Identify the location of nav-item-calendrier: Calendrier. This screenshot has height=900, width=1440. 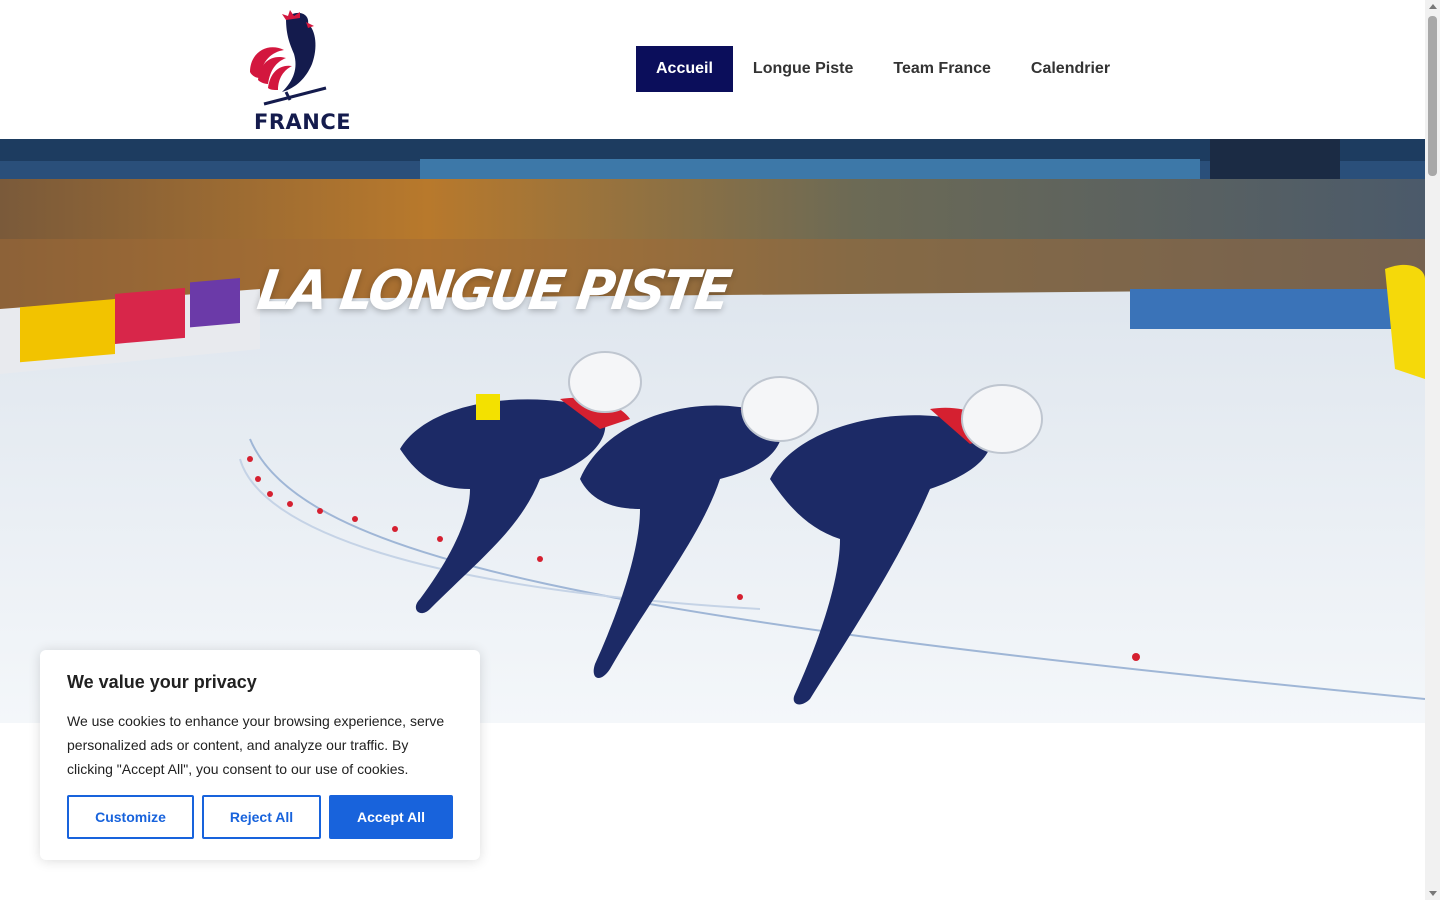
(1070, 69).